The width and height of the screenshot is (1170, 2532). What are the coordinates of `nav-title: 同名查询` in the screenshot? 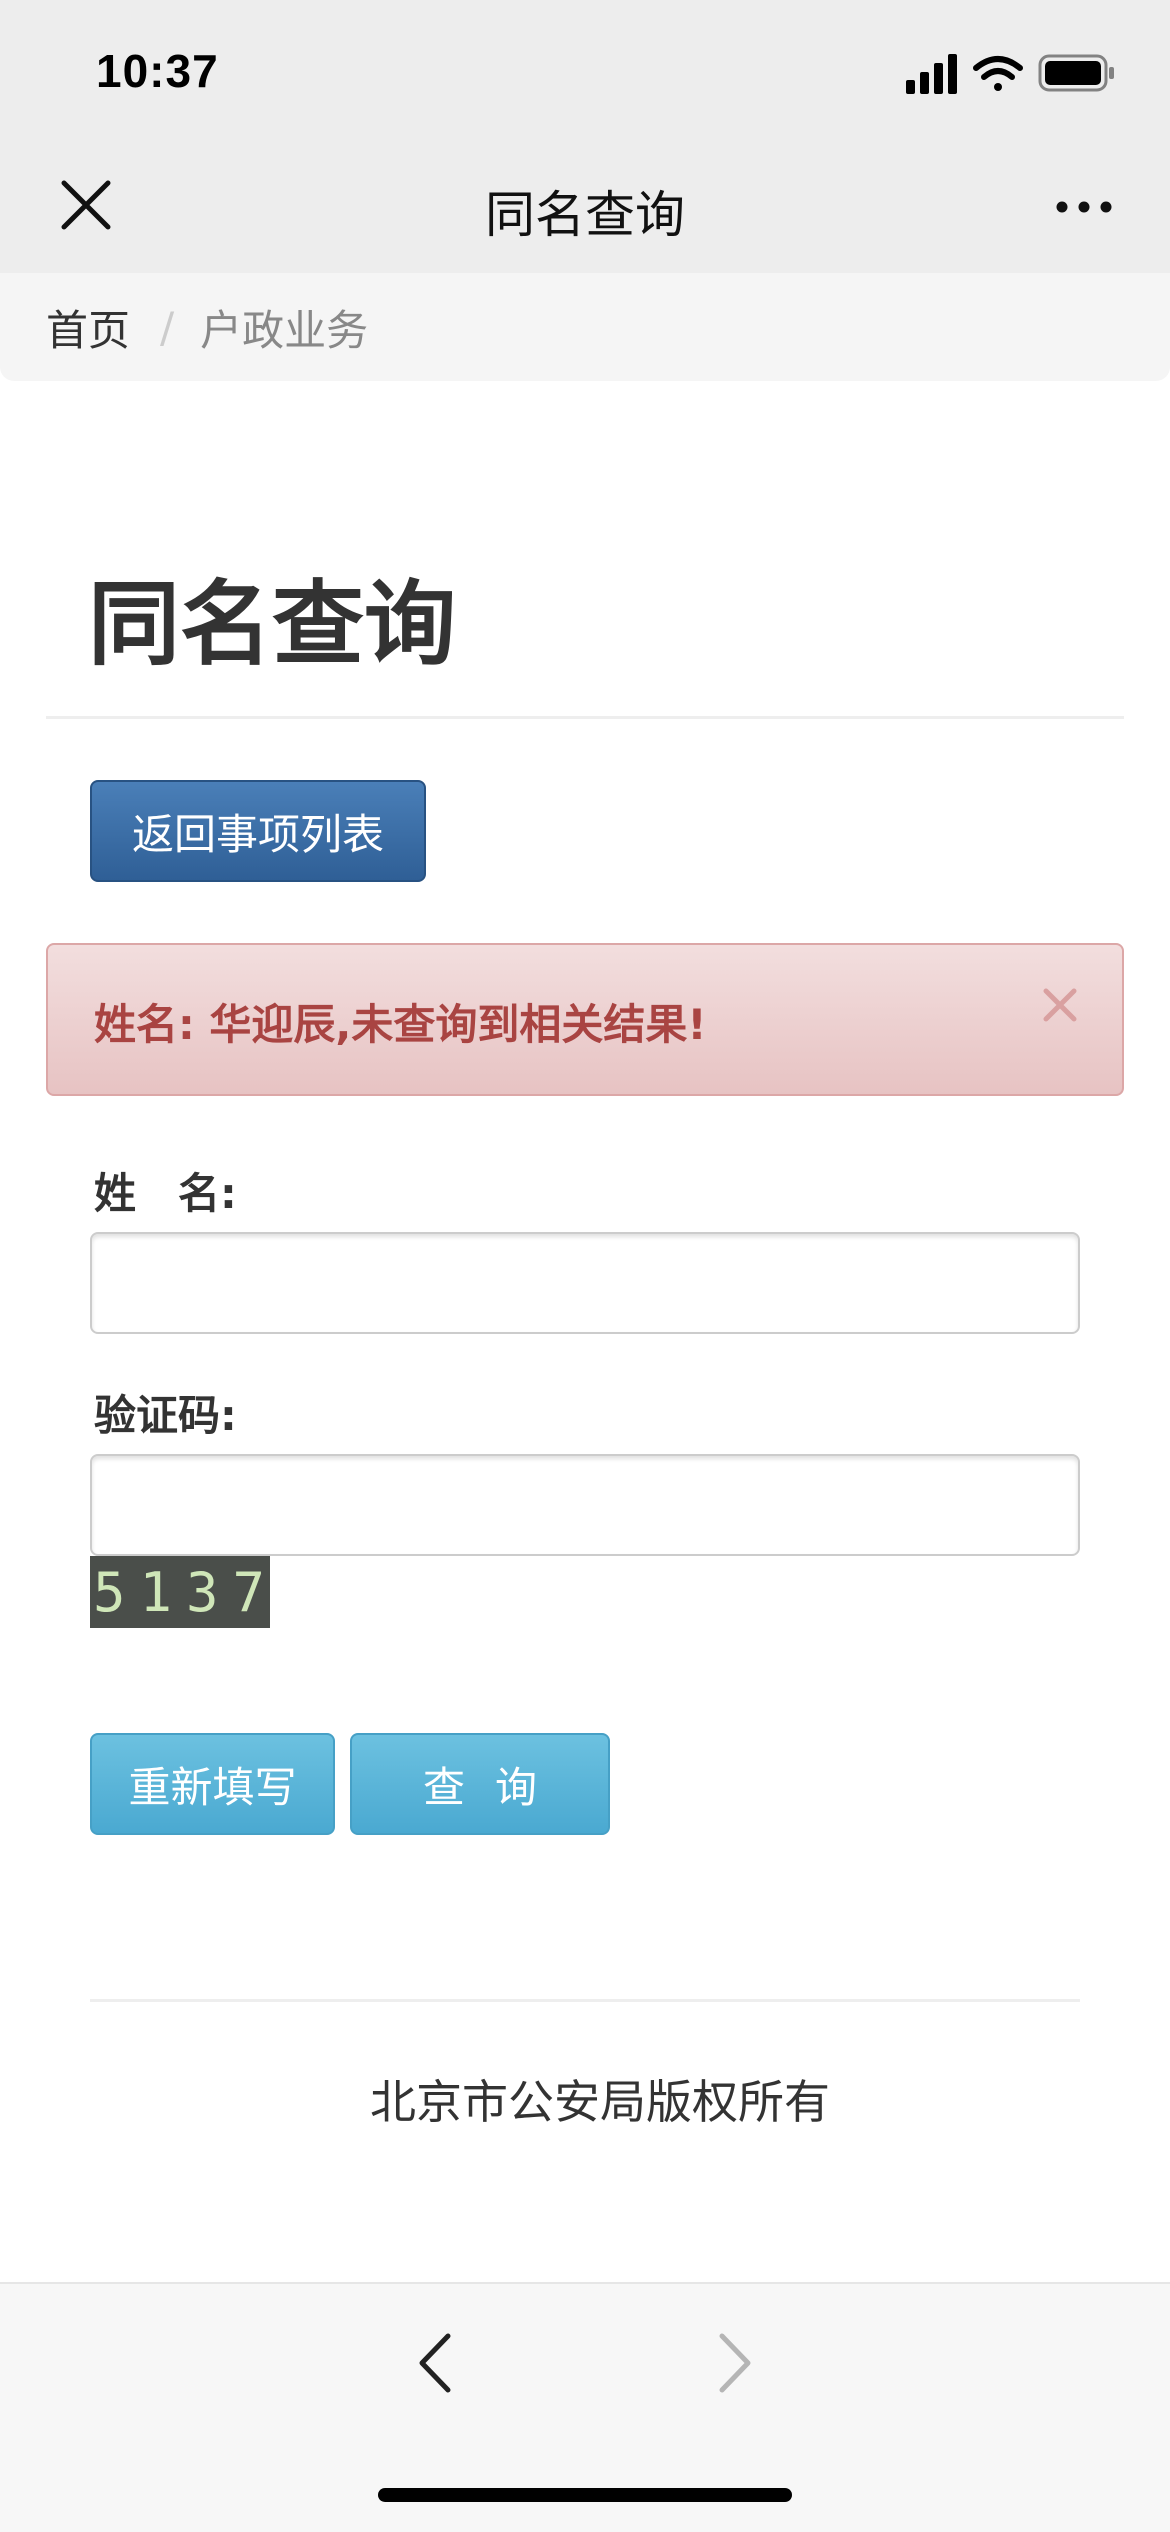 It's located at (585, 215).